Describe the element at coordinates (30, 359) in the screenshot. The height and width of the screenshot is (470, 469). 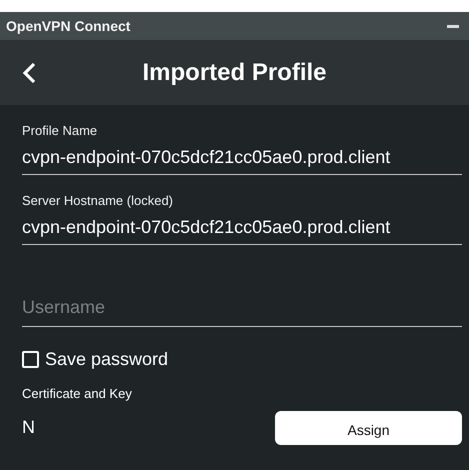
I see `checkbox` at that location.